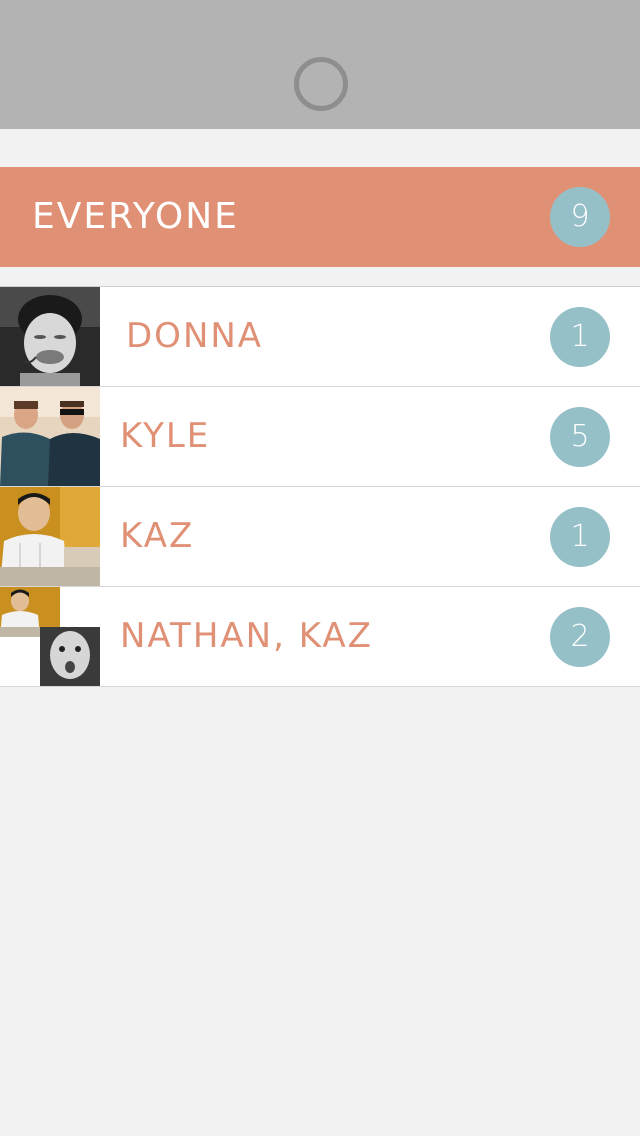 The height and width of the screenshot is (1136, 640). I want to click on everyone-count-badge: 9, so click(580, 217).